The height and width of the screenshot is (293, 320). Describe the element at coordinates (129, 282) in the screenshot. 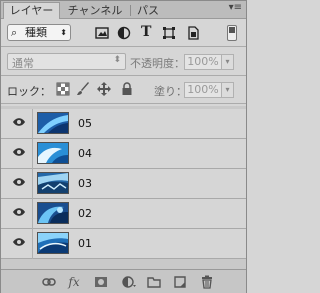

I see `new-adjustment-layer-icon` at that location.